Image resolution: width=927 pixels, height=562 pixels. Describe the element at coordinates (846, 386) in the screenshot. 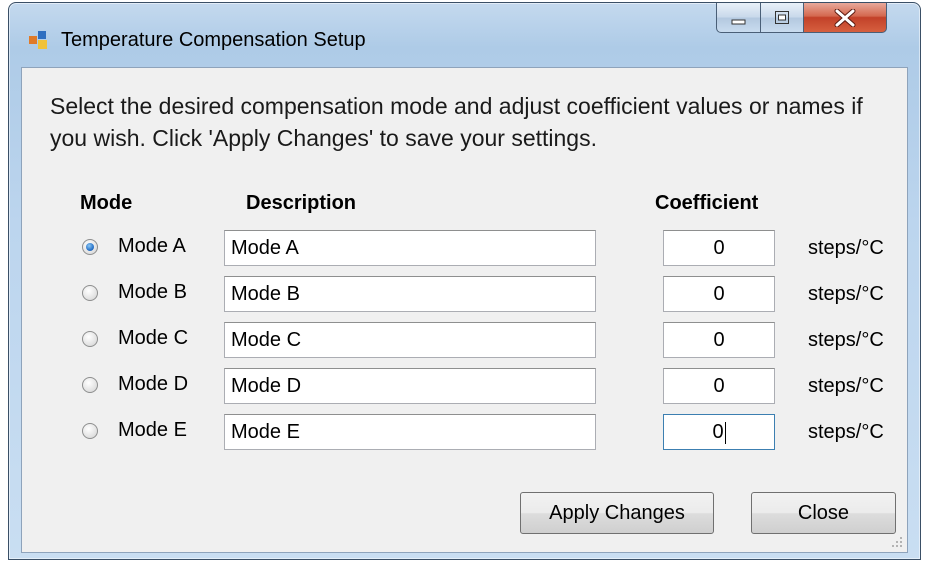

I see `mode-d-unit: steps/°C` at that location.